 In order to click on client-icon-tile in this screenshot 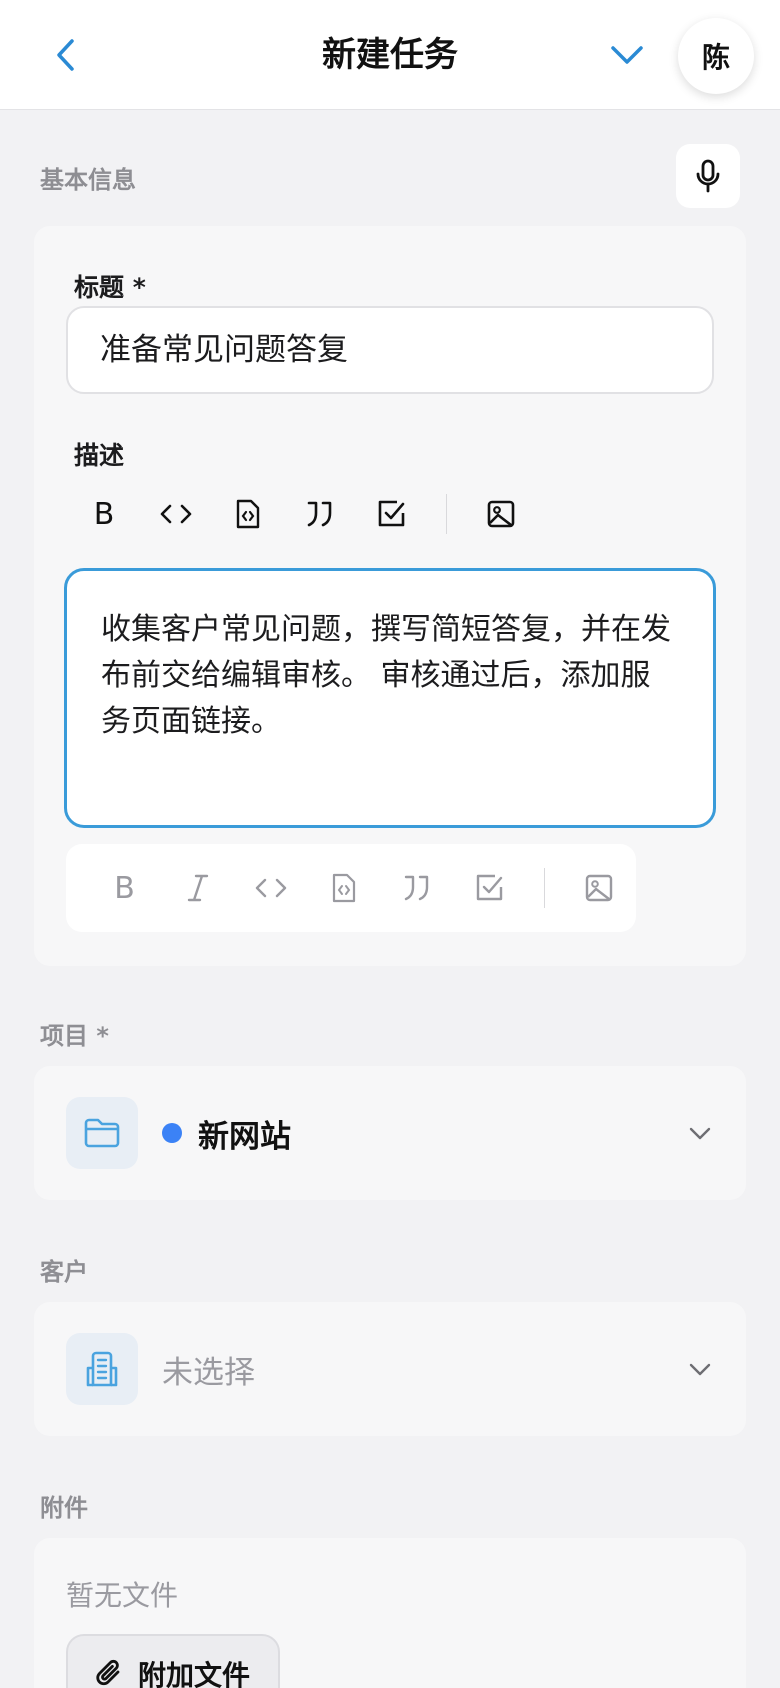, I will do `click(102, 1369)`.